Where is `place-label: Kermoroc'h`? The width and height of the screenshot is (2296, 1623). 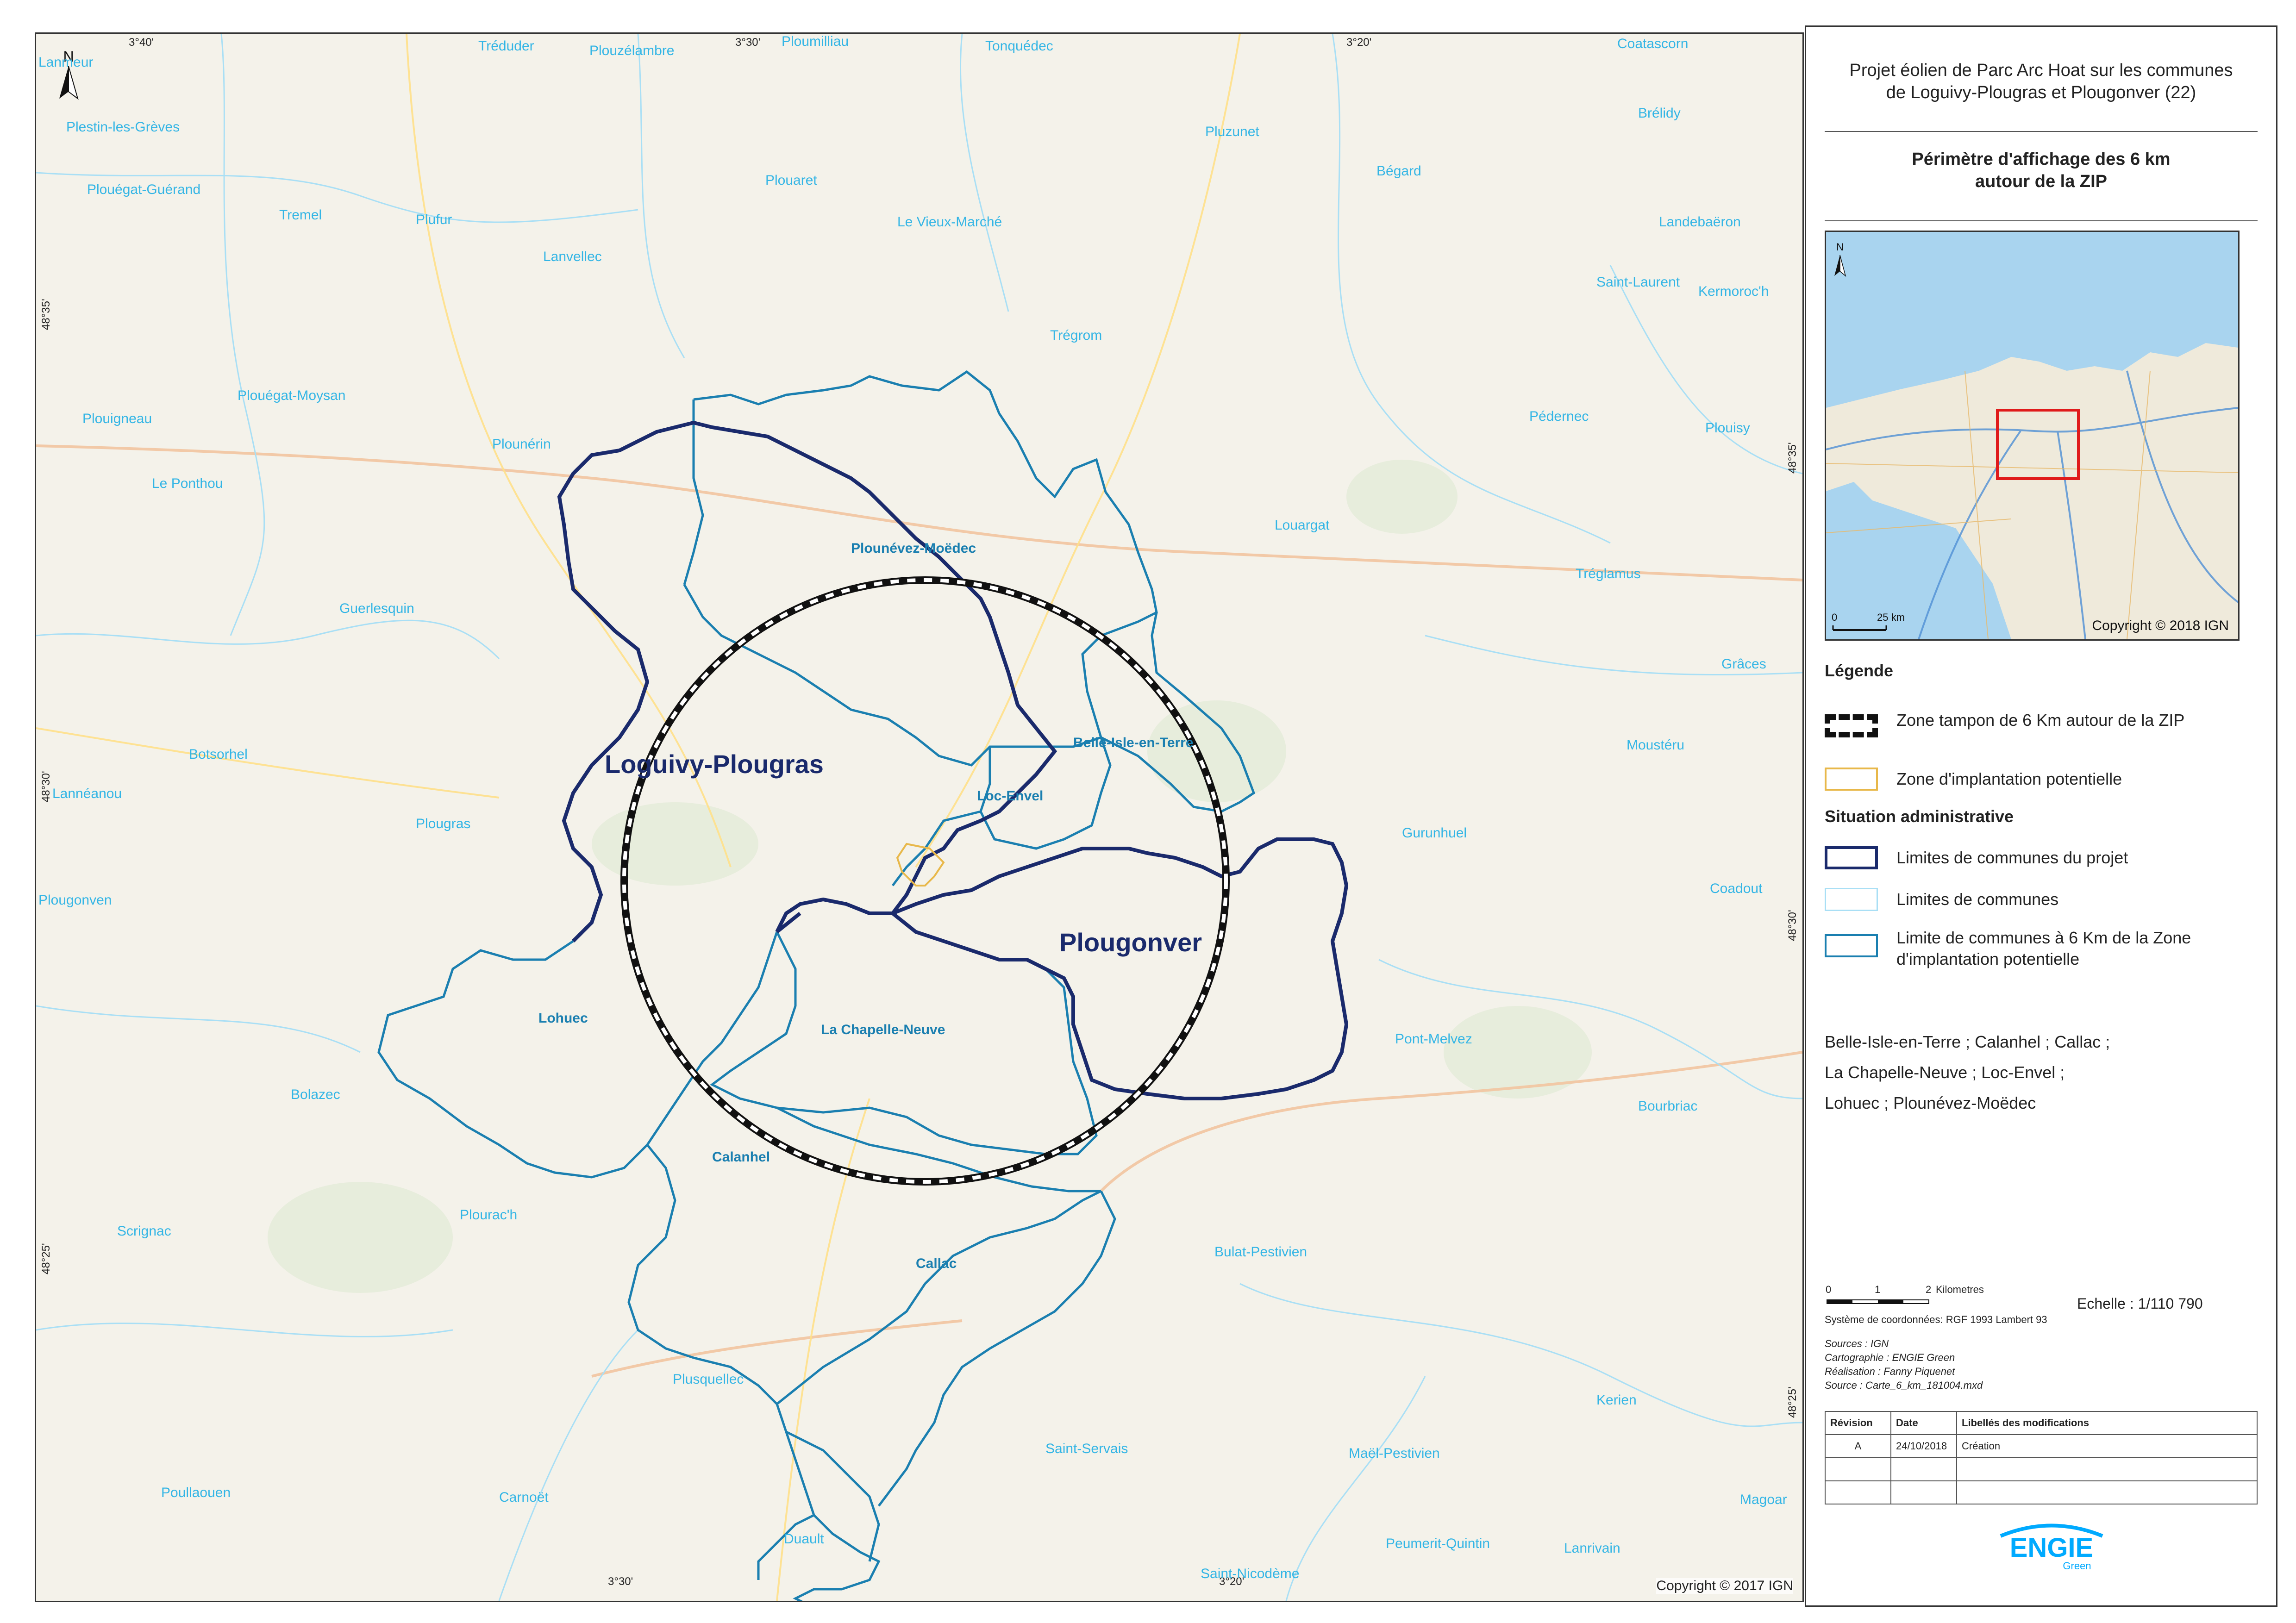 place-label: Kermoroc'h is located at coordinates (1734, 291).